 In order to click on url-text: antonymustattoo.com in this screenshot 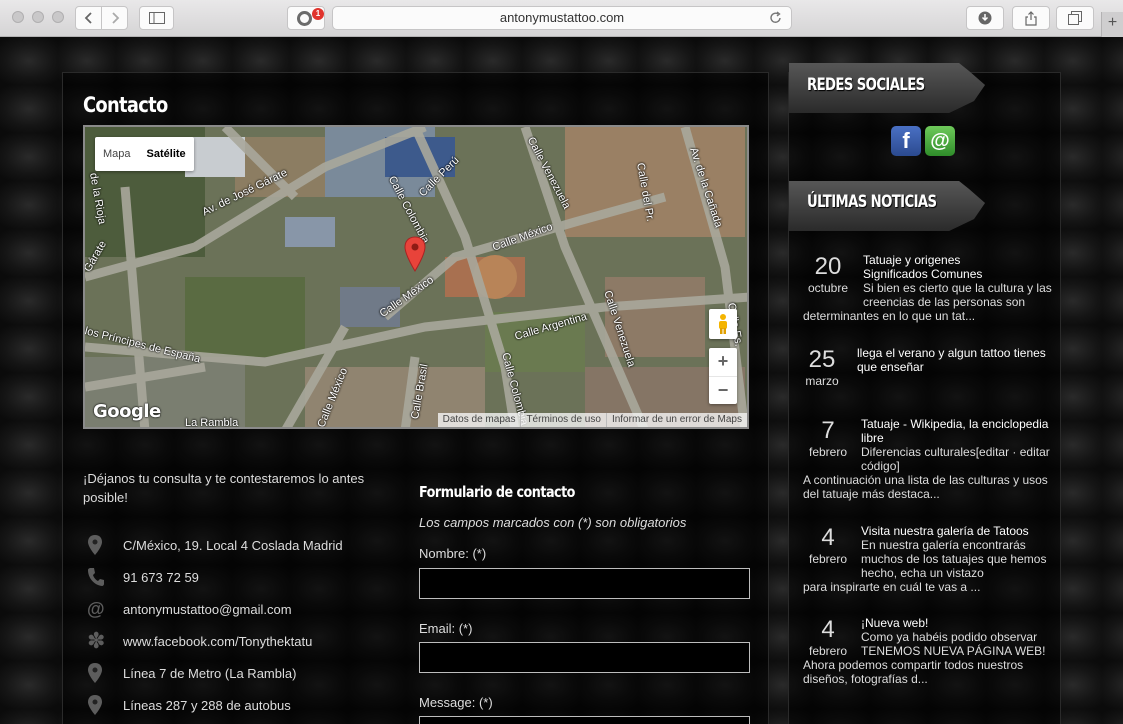, I will do `click(562, 17)`.